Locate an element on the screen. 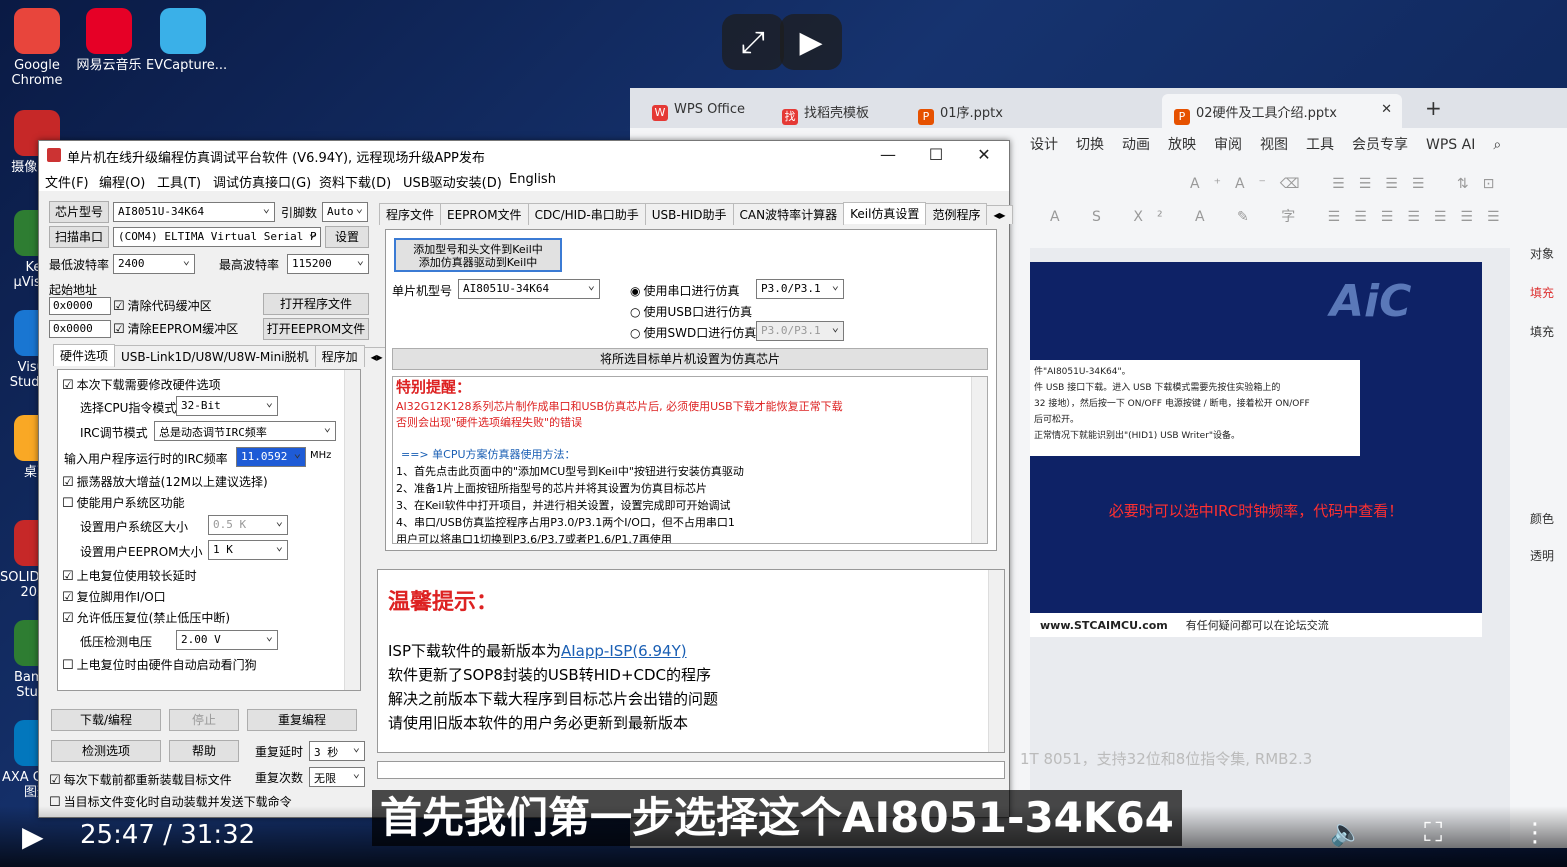  port-select: (COM4) ELTIMA Virtual Serial P is located at coordinates (217, 237).